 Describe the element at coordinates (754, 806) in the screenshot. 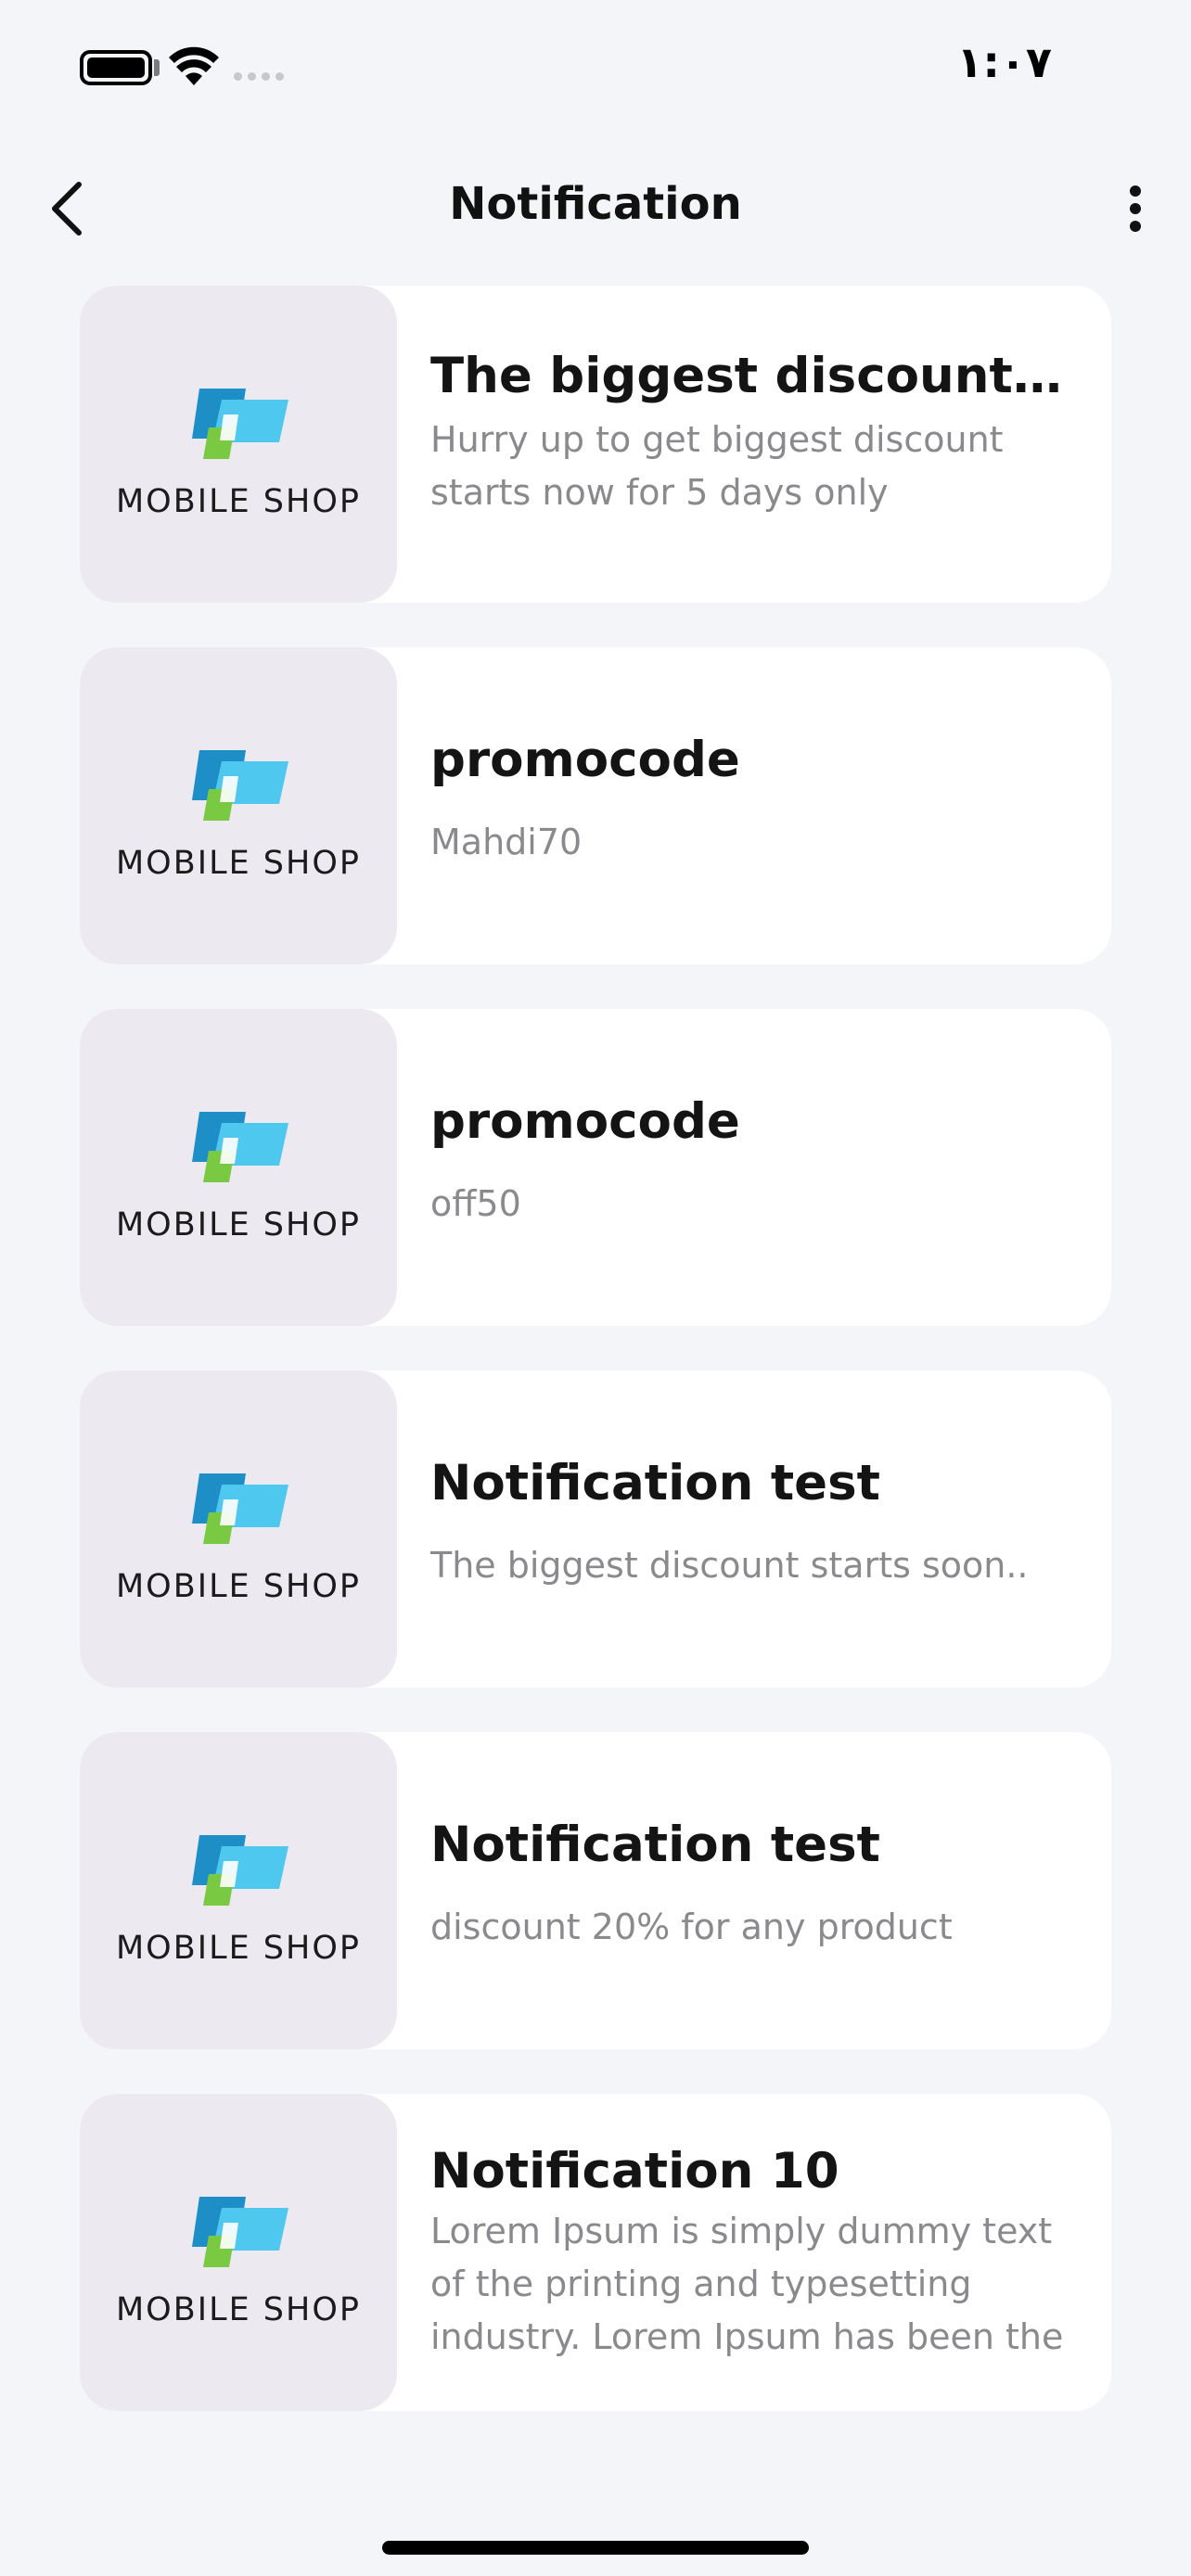

I see `notification-content: promocode Mahdi70` at that location.